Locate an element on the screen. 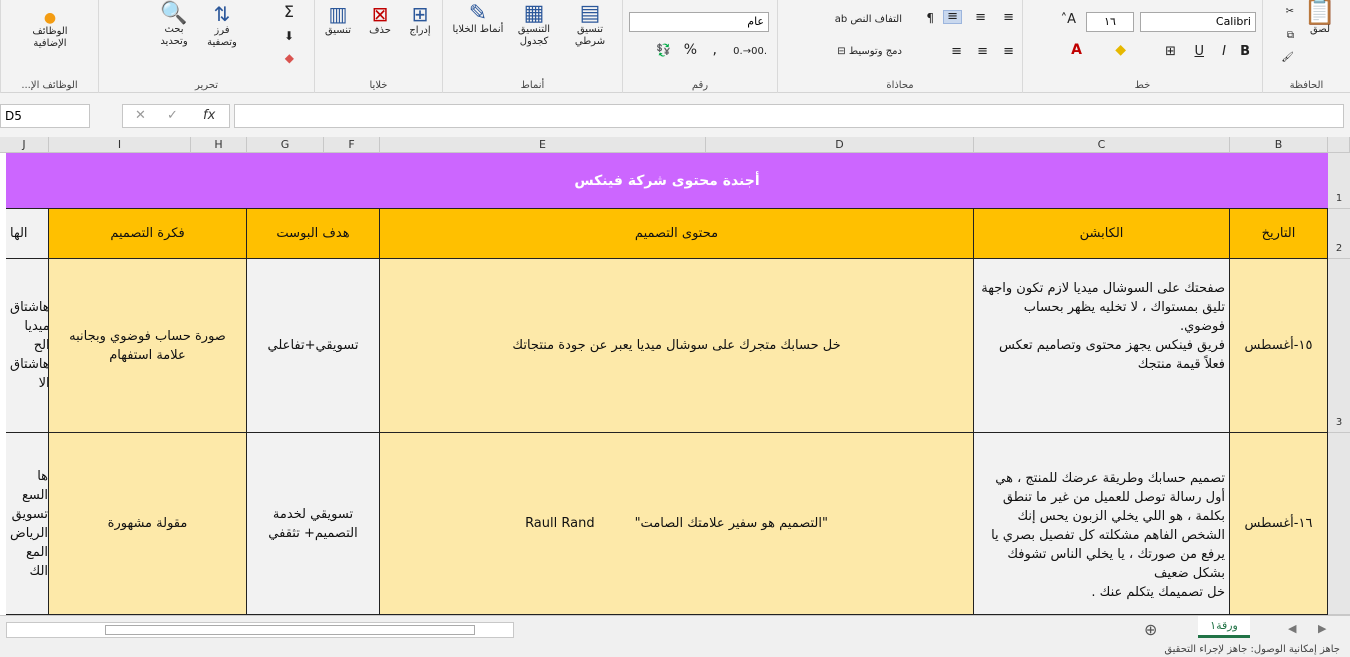  tab-scroll-right-icon: ▶ is located at coordinates (1322, 628).